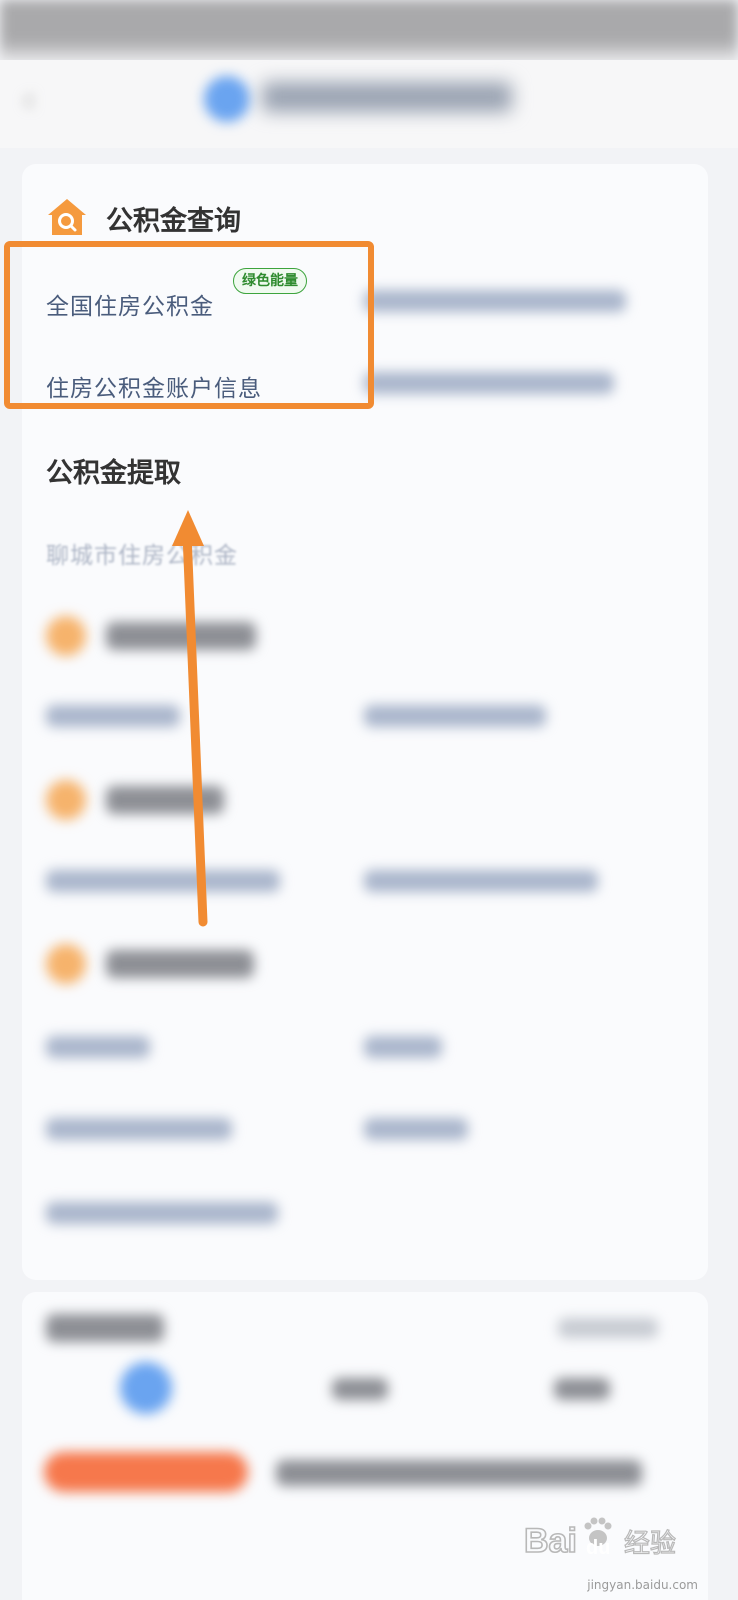 This screenshot has width=738, height=1600. Describe the element at coordinates (459, 1473) in the screenshot. I see `blurred-banner-text` at that location.